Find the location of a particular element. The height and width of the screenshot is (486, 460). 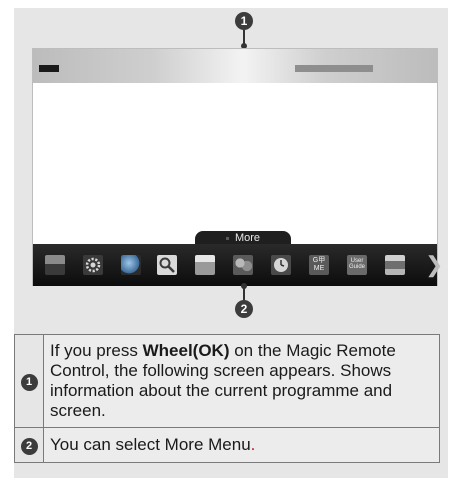

input-icon is located at coordinates (395, 265).